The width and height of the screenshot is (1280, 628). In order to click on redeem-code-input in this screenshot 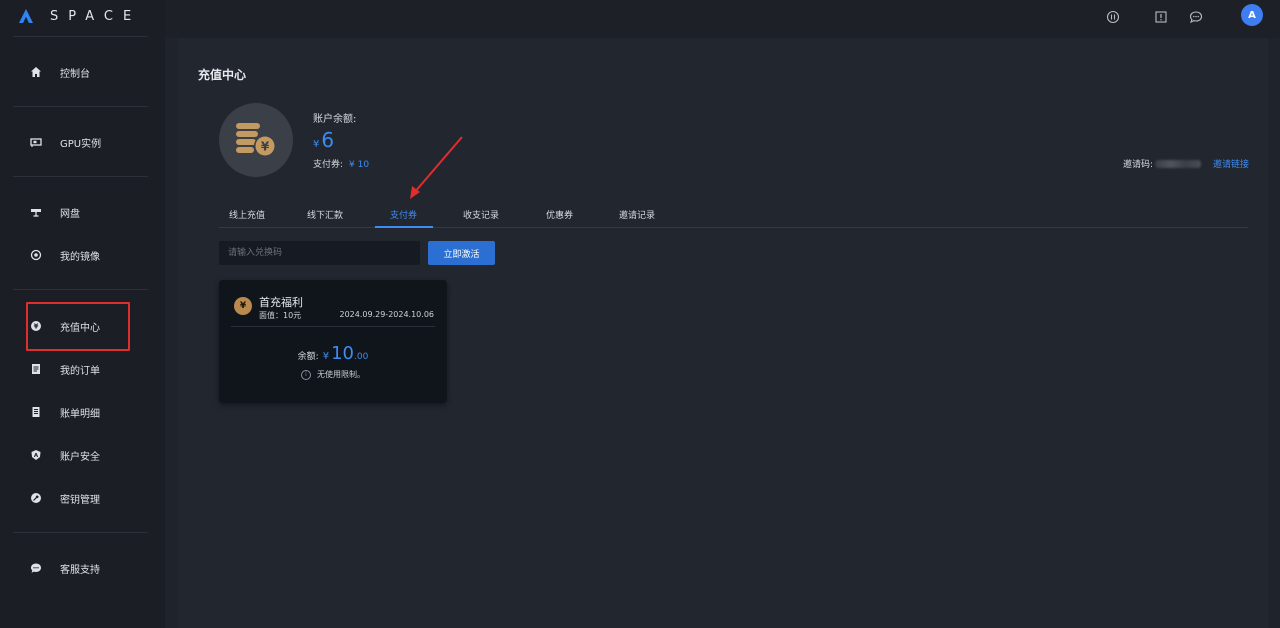, I will do `click(319, 253)`.